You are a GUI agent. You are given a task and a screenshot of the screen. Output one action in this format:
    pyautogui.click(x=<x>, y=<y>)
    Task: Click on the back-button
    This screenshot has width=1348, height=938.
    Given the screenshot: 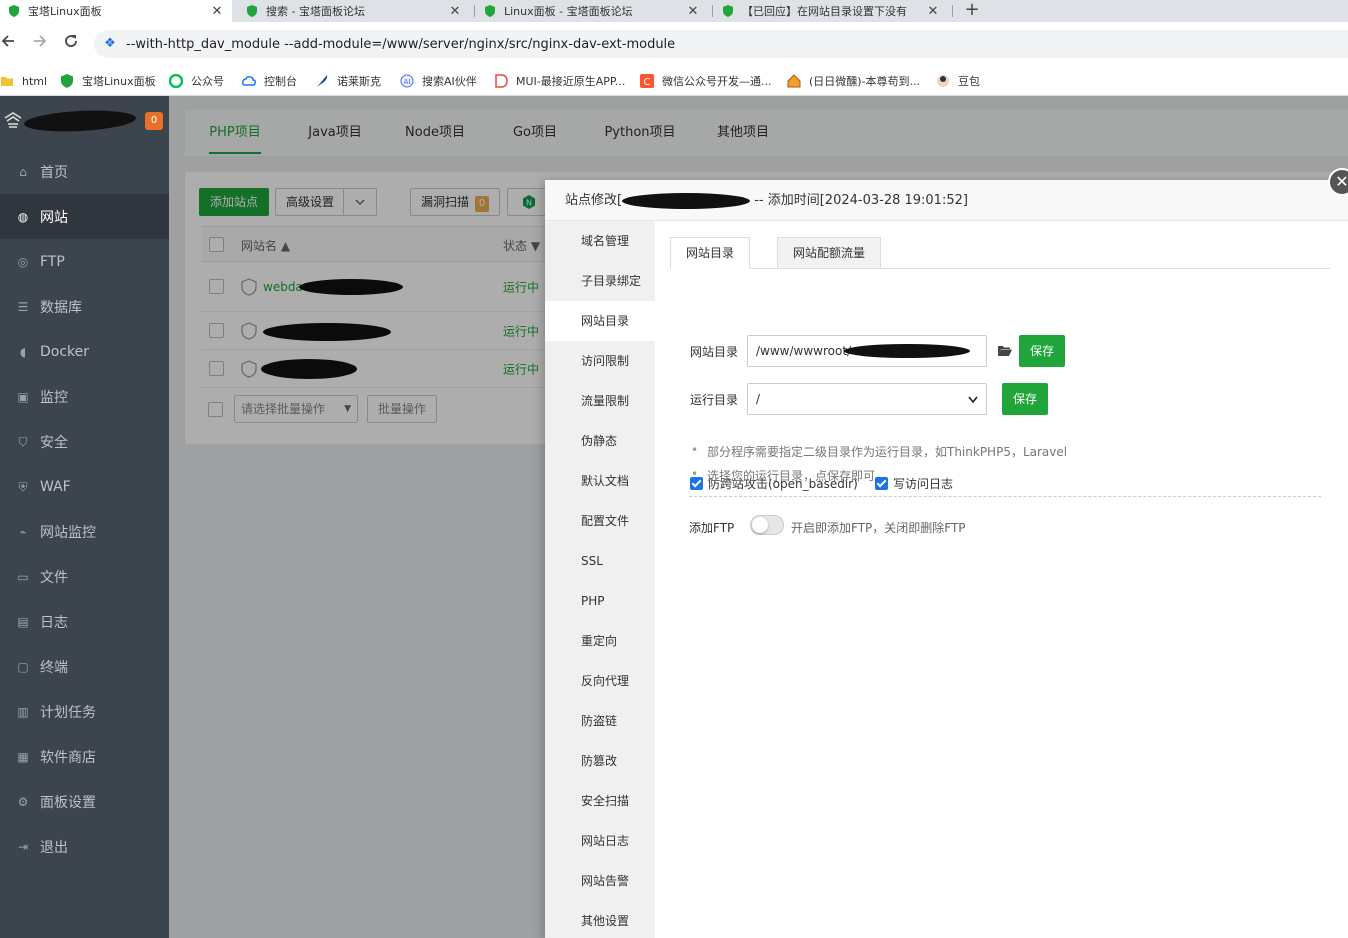 What is the action you would take?
    pyautogui.click(x=9, y=43)
    